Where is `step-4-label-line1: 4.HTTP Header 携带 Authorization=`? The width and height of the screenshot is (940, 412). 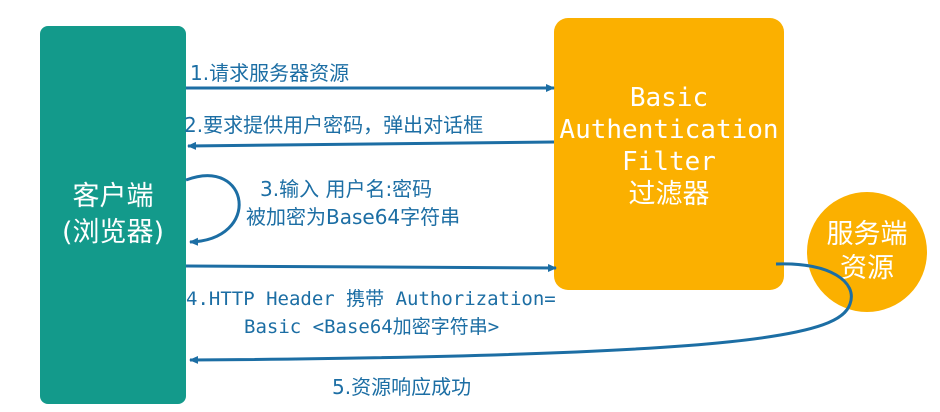 step-4-label-line1: 4.HTTP Header 携带 Authorization= is located at coordinates (371, 299).